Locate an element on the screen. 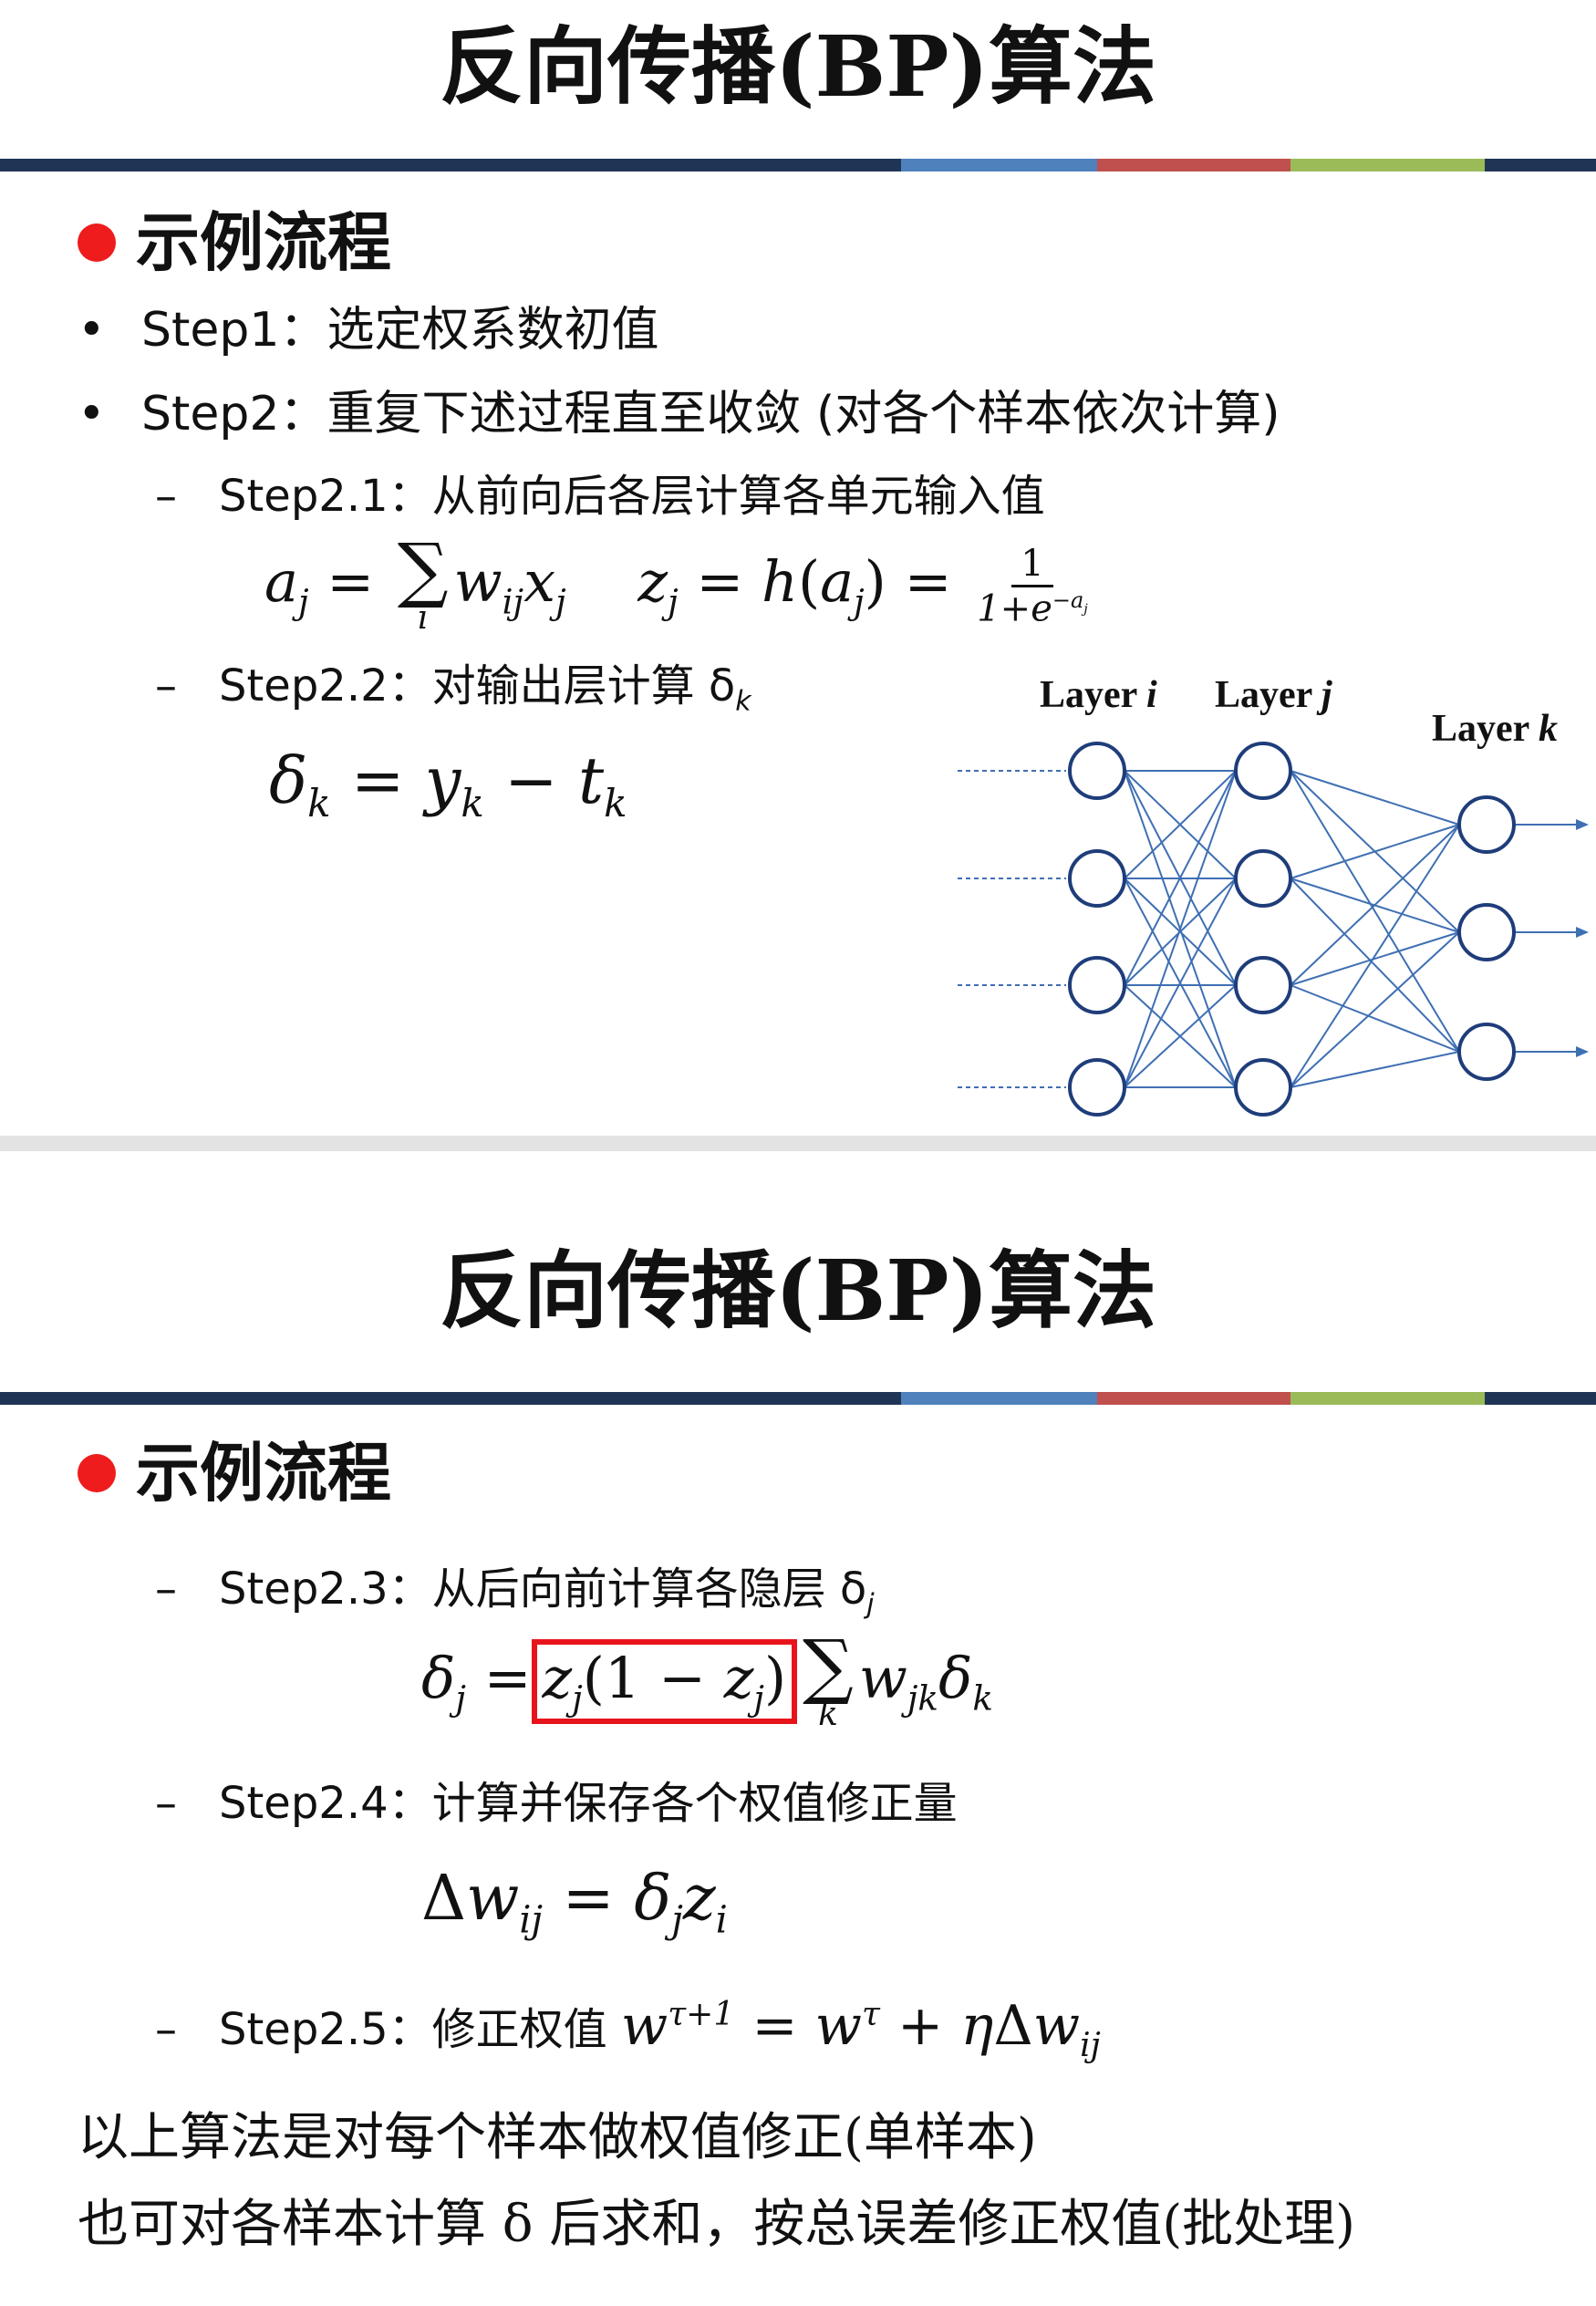  step2-4-item: – Step2.4：计算并保存各个权值修正量 is located at coordinates (557, 1803).